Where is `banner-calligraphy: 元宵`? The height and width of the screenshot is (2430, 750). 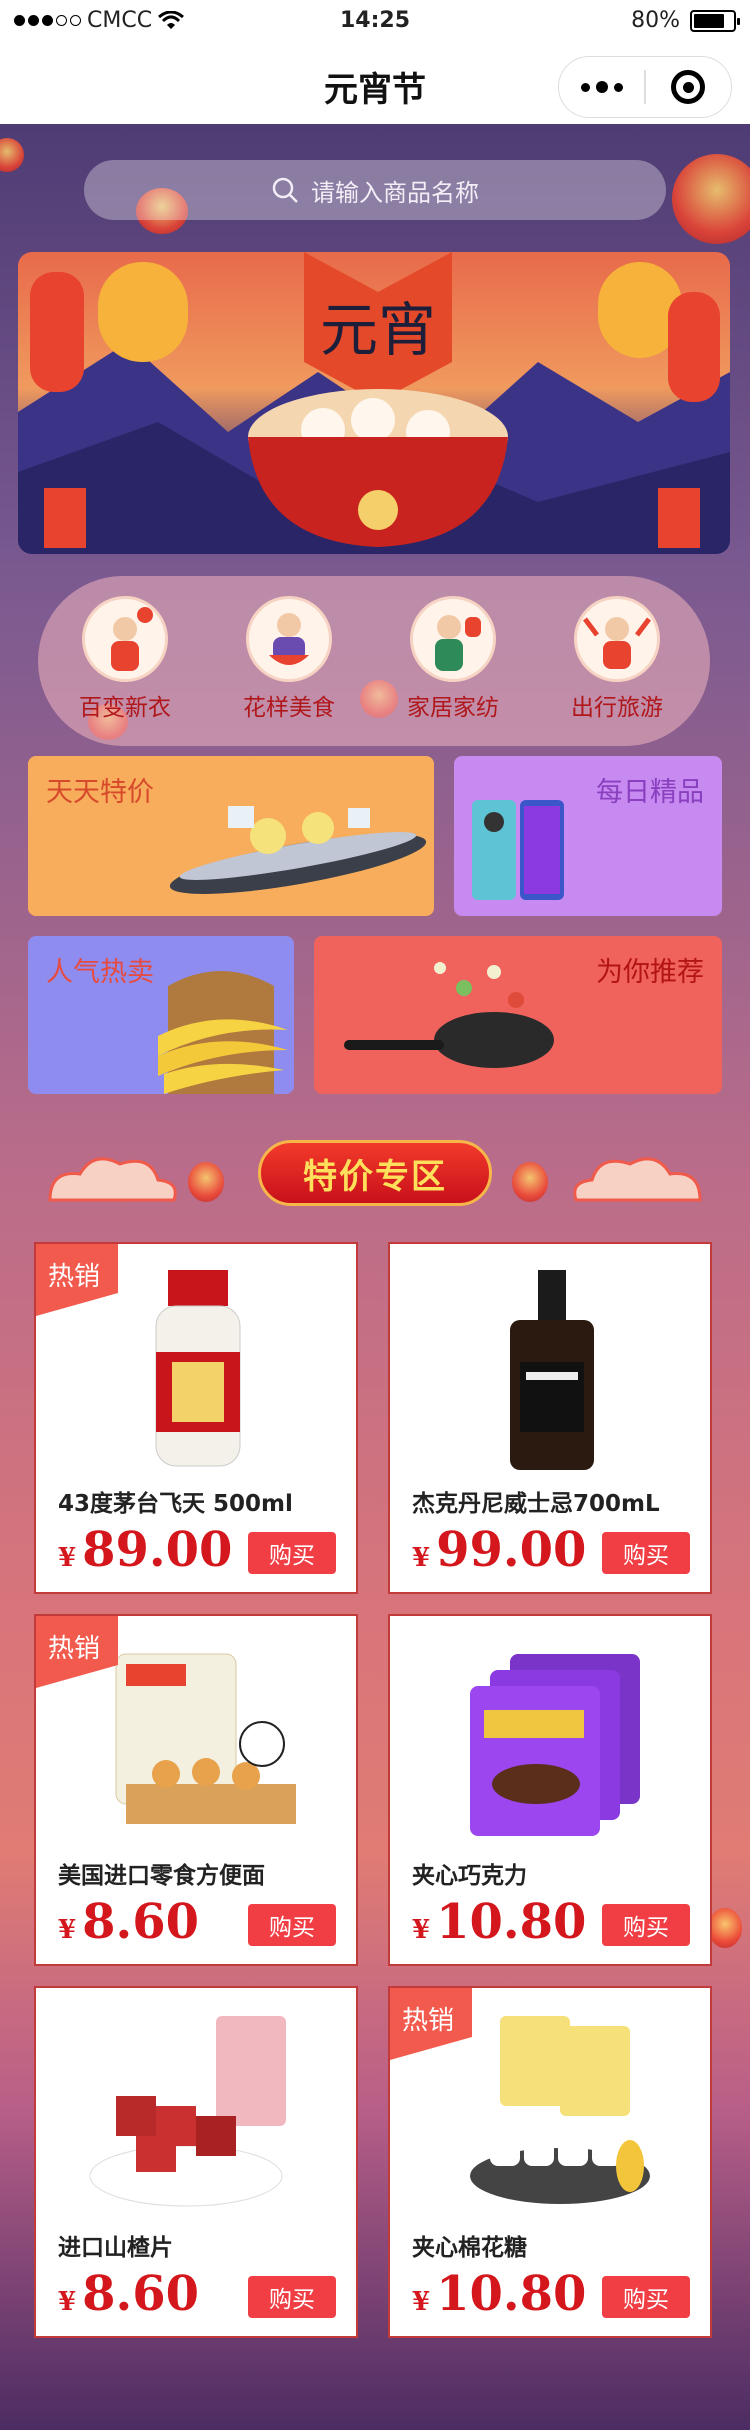
banner-calligraphy: 元宵 is located at coordinates (378, 330).